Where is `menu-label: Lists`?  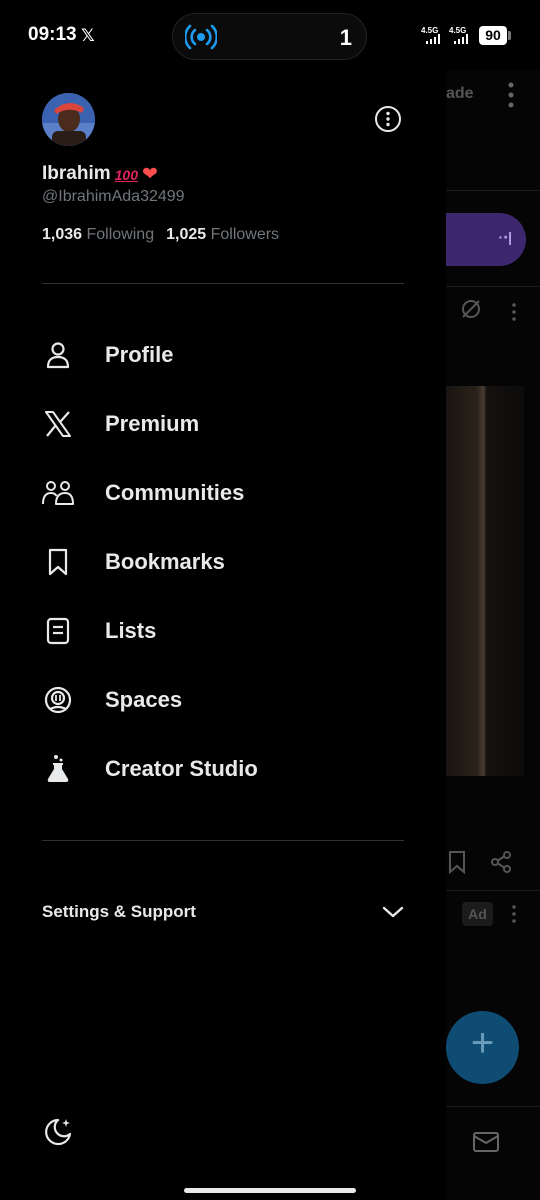
menu-label: Lists is located at coordinates (131, 630).